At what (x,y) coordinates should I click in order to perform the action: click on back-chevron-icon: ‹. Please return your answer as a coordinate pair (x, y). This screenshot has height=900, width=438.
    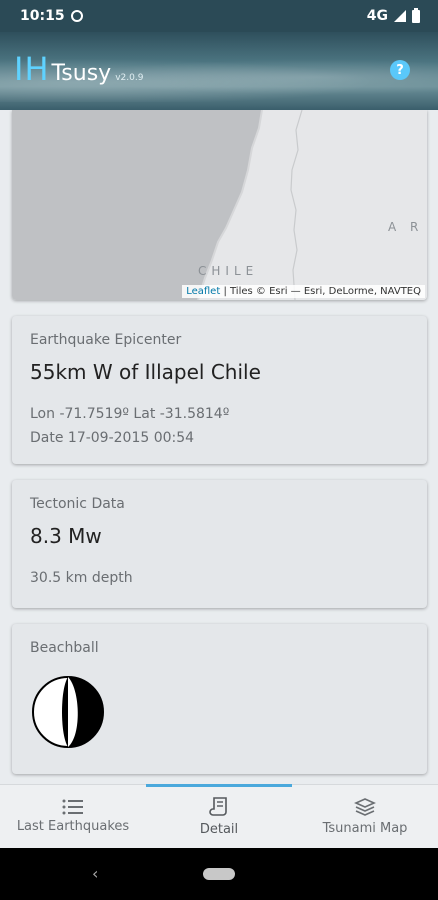
    Looking at the image, I should click on (95, 873).